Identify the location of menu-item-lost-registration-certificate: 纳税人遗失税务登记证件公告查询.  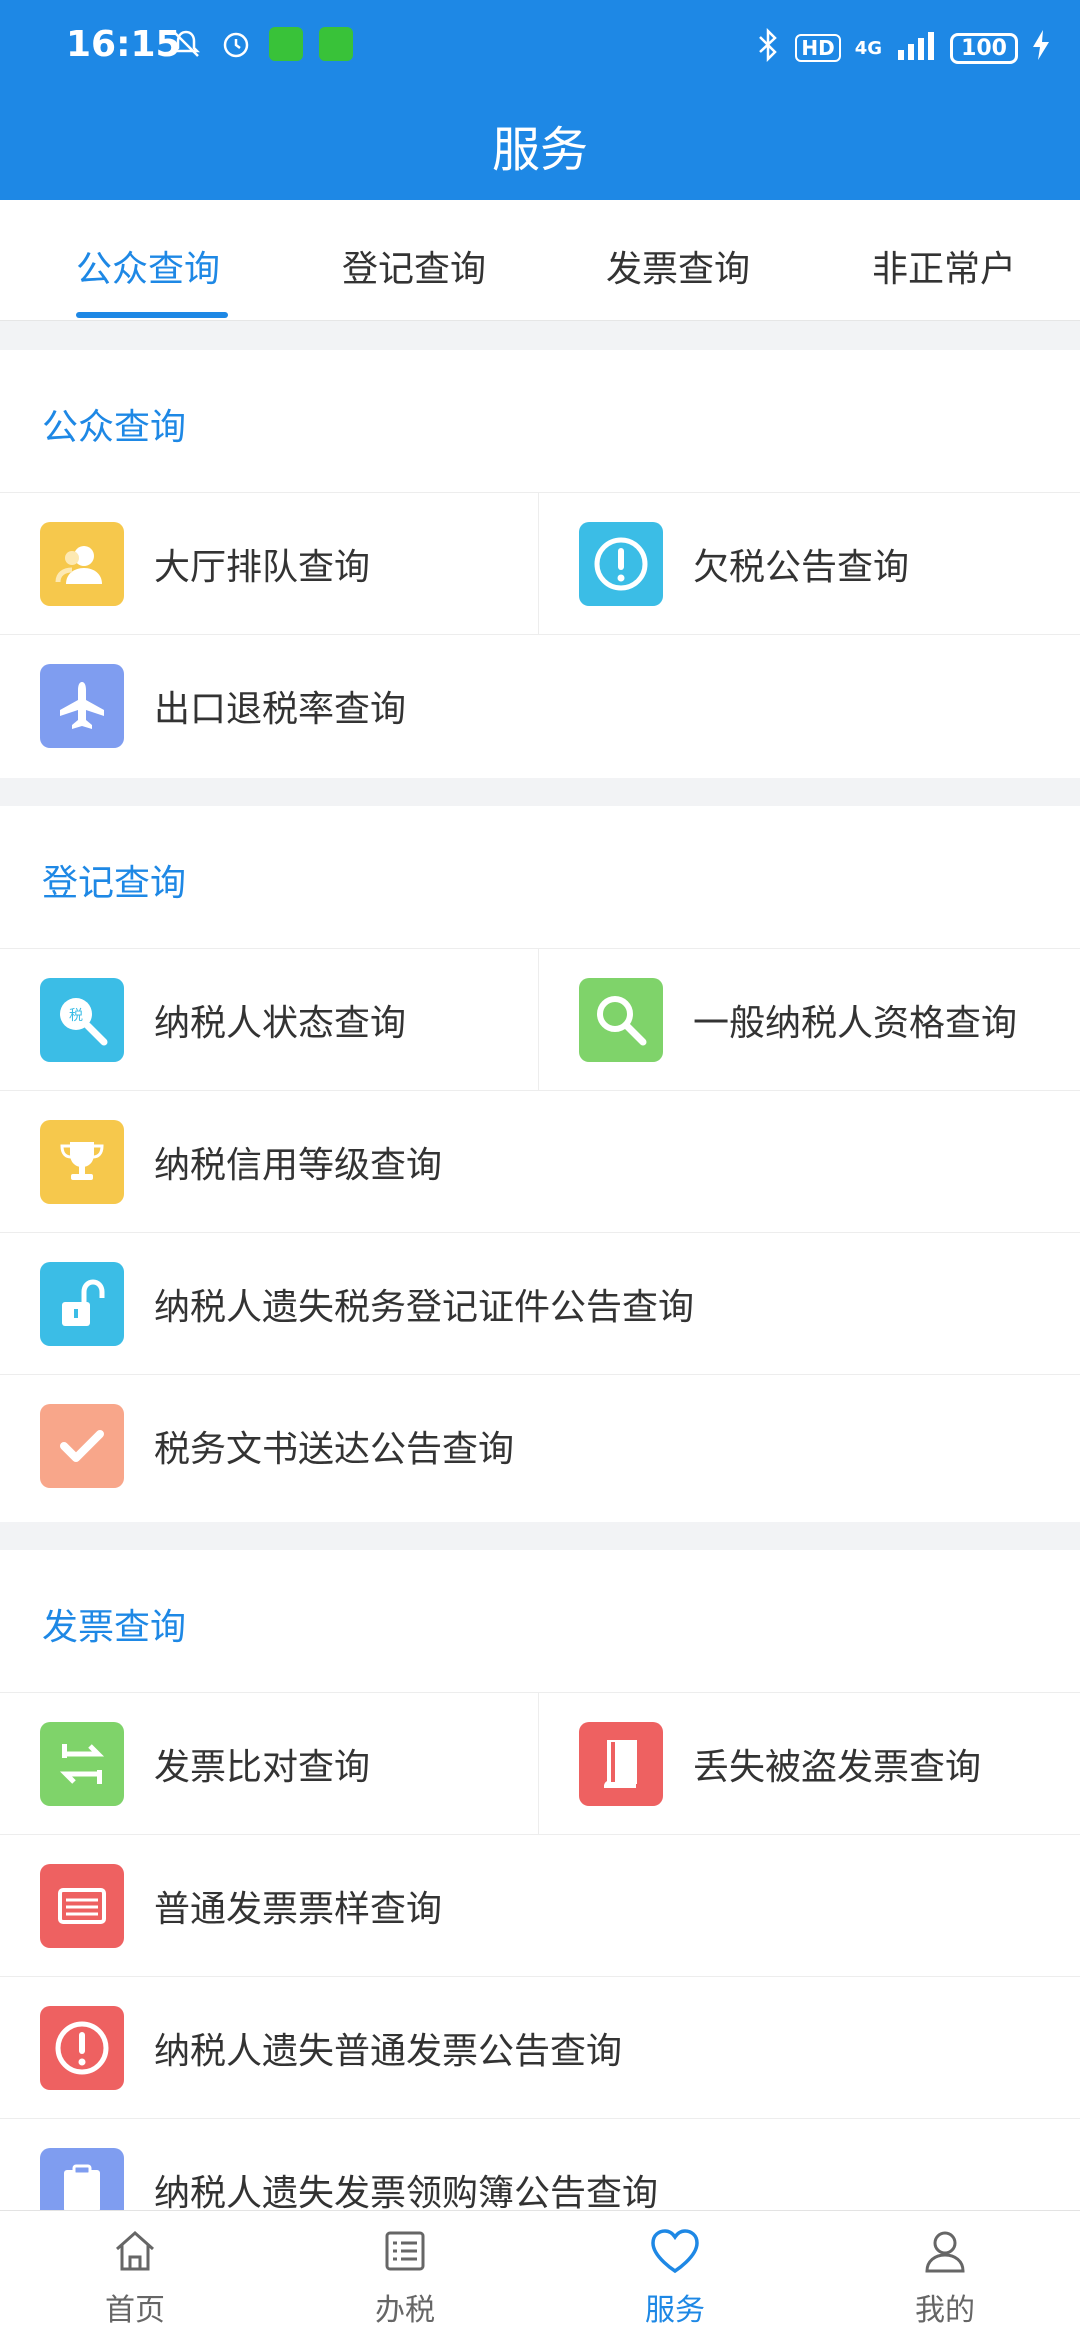
(540, 1304).